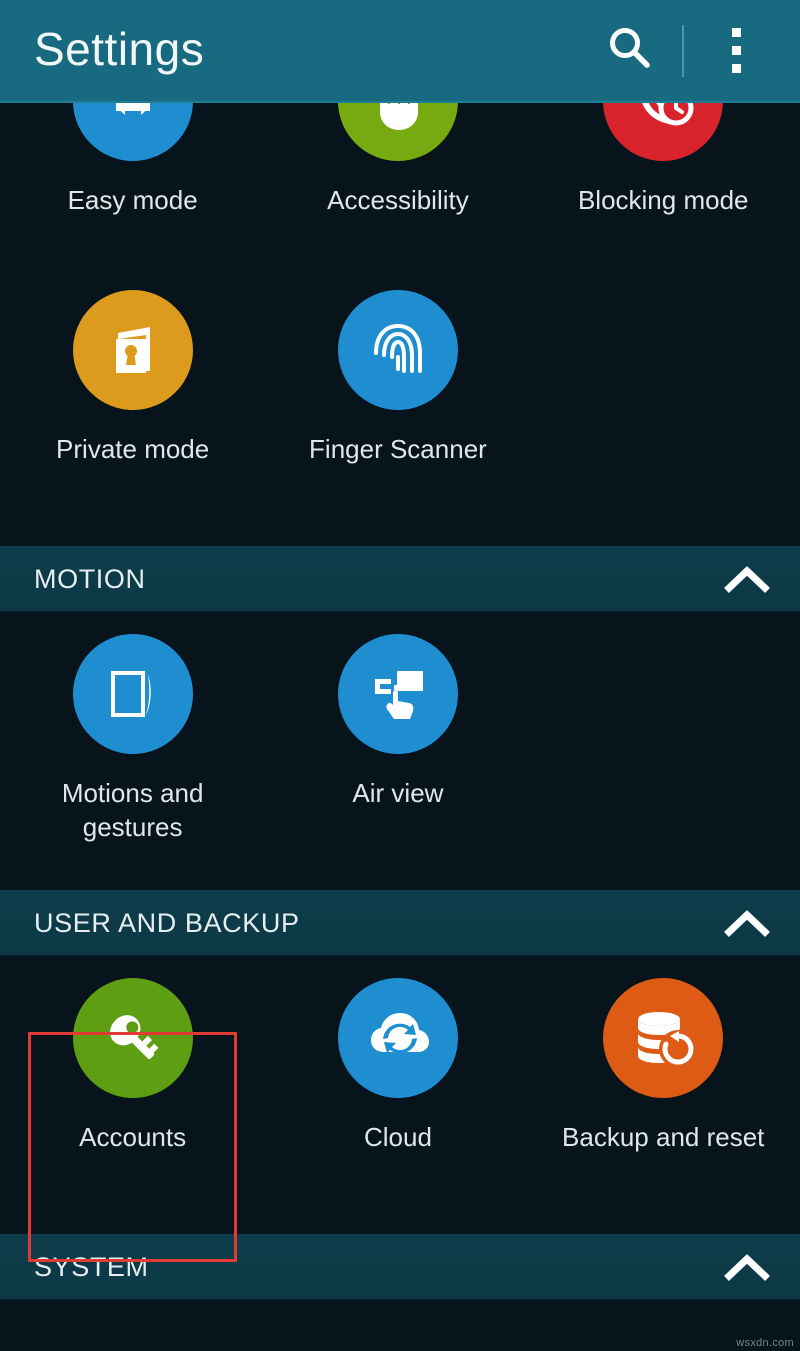  Describe the element at coordinates (398, 200) in the screenshot. I see `settings-item-label: Accessibility` at that location.